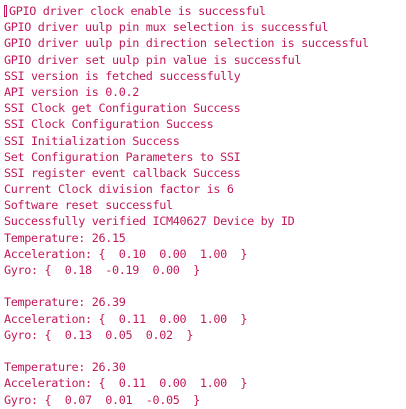 This screenshot has height=409, width=406. What do you see at coordinates (65, 237) in the screenshot?
I see `console-line: Temperature: 26.15` at bounding box center [65, 237].